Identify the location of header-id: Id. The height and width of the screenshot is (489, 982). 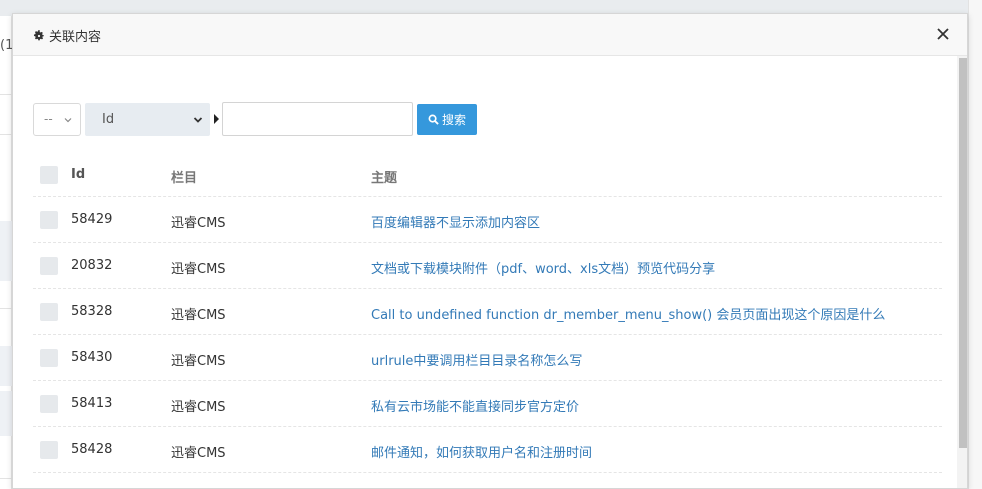
(78, 174).